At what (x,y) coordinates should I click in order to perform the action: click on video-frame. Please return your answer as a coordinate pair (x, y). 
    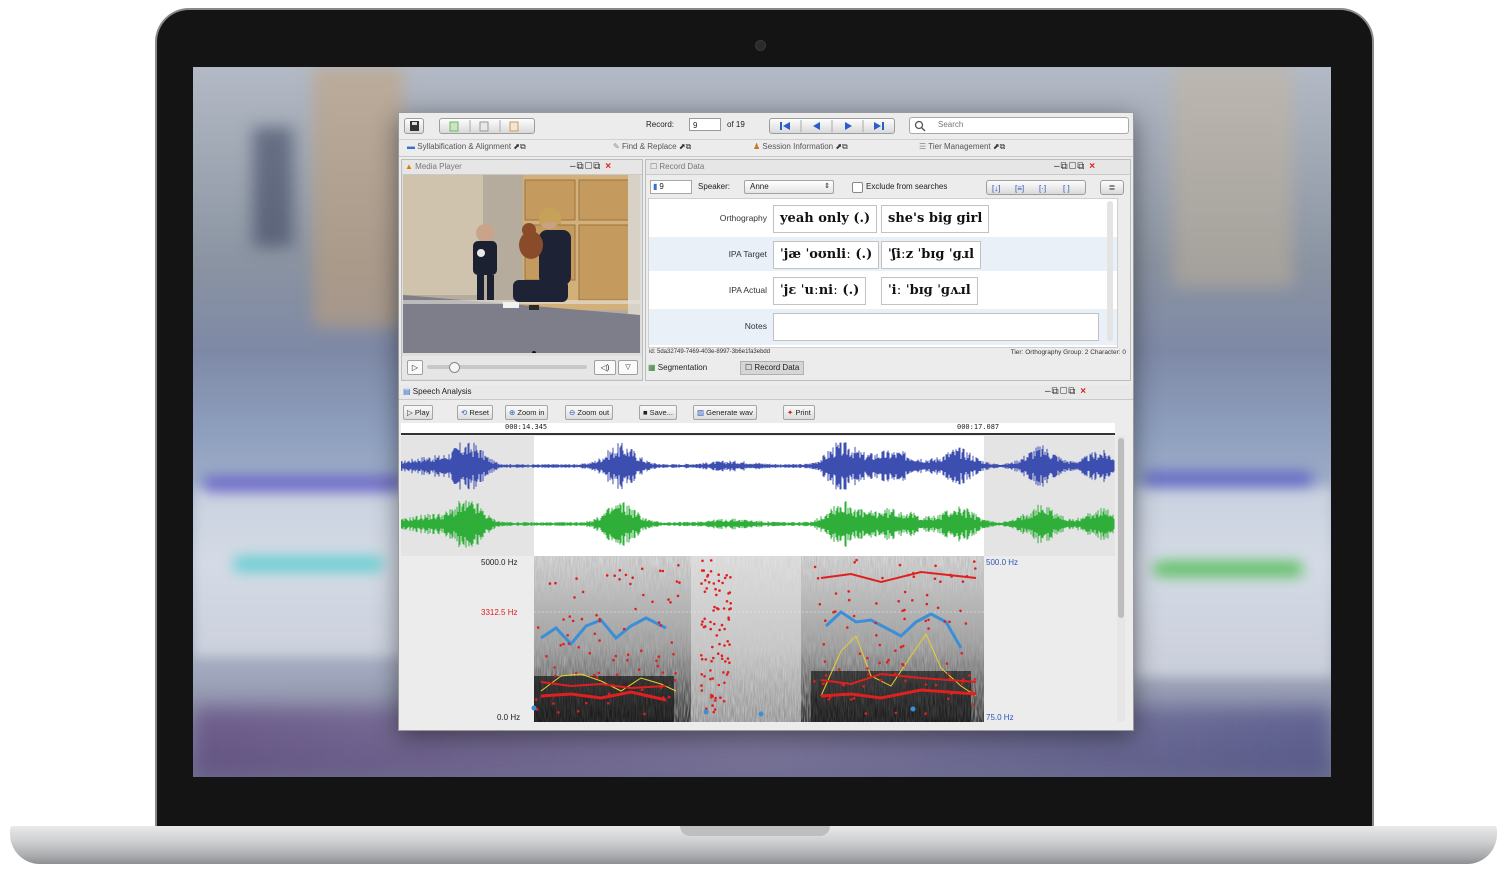
    Looking at the image, I should click on (521, 264).